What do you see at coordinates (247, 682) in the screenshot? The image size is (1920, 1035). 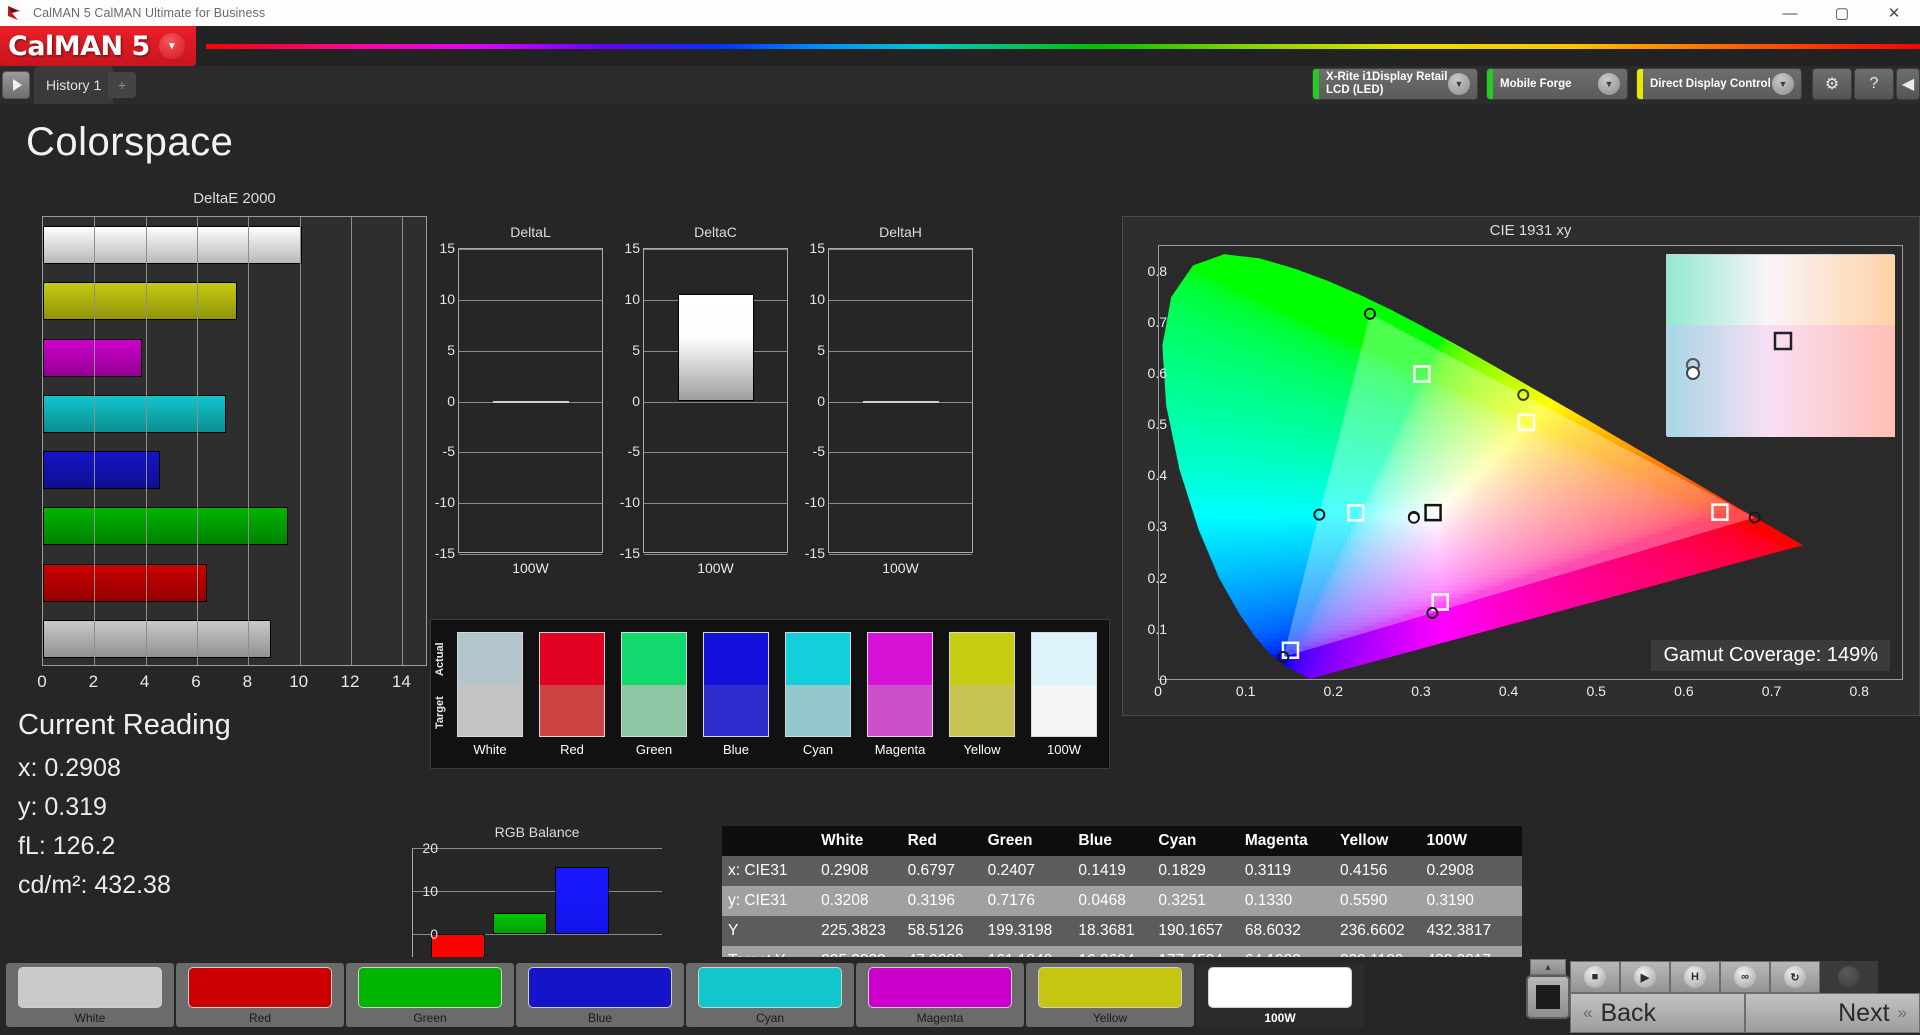 I see `deltae-x-tick: 8` at bounding box center [247, 682].